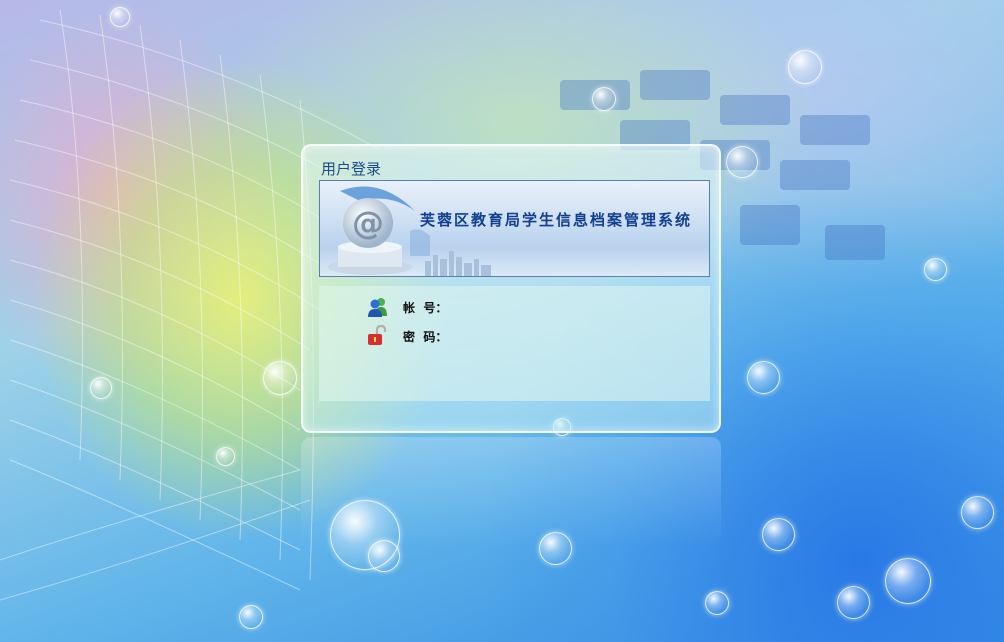 The width and height of the screenshot is (1004, 642). Describe the element at coordinates (458, 263) in the screenshot. I see `city-skyline` at that location.